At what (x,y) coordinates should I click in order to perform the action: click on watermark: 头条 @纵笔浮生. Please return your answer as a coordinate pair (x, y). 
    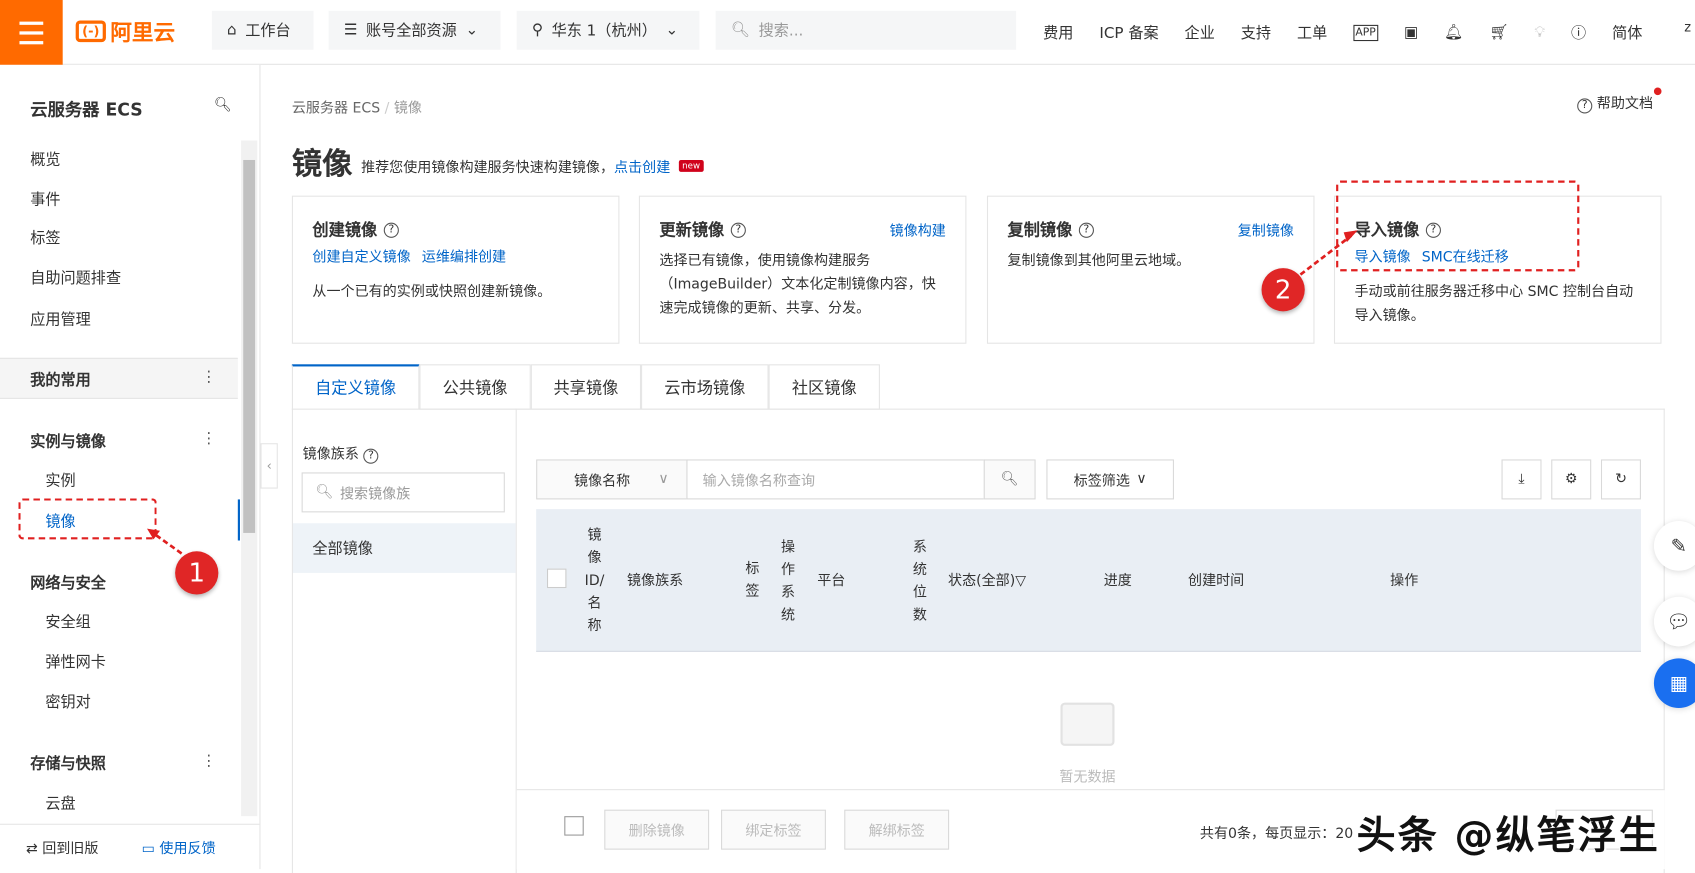
    Looking at the image, I should click on (1508, 836).